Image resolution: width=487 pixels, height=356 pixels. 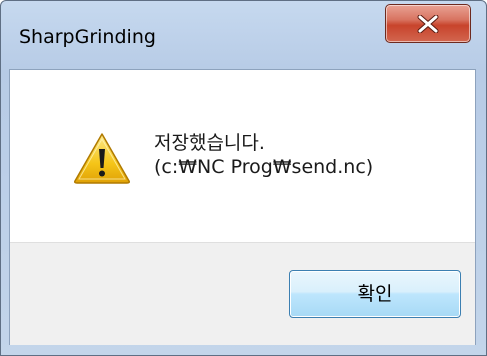 I want to click on close-button, so click(x=428, y=23).